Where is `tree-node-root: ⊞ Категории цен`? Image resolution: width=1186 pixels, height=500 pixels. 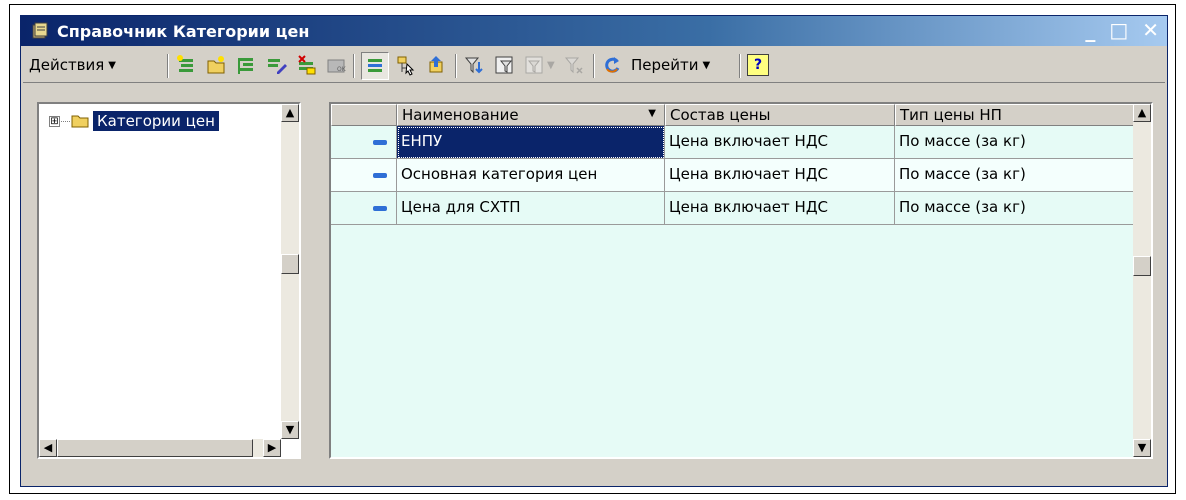
tree-node-root: ⊞ Категории цен is located at coordinates (134, 121).